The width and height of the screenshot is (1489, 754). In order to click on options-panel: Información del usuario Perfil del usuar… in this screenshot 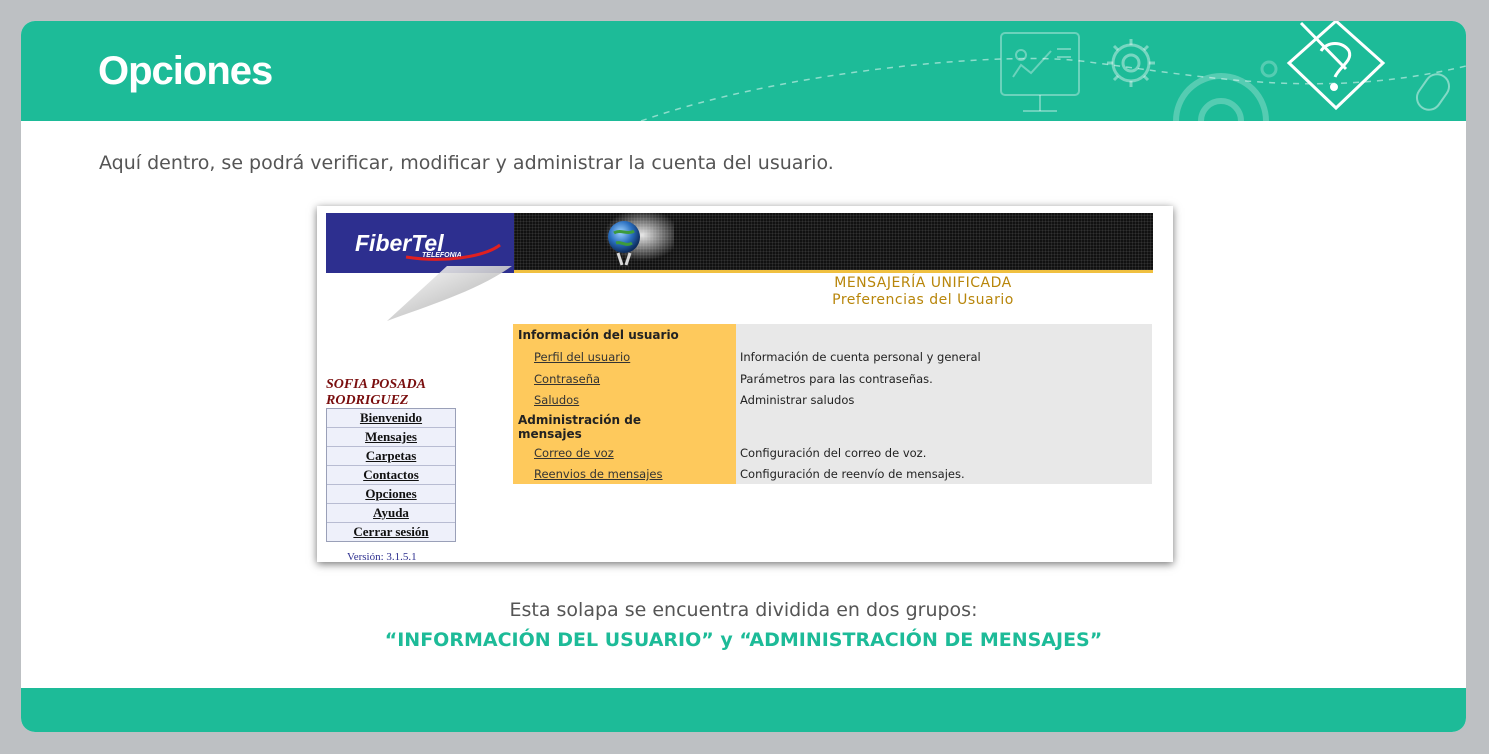, I will do `click(832, 404)`.